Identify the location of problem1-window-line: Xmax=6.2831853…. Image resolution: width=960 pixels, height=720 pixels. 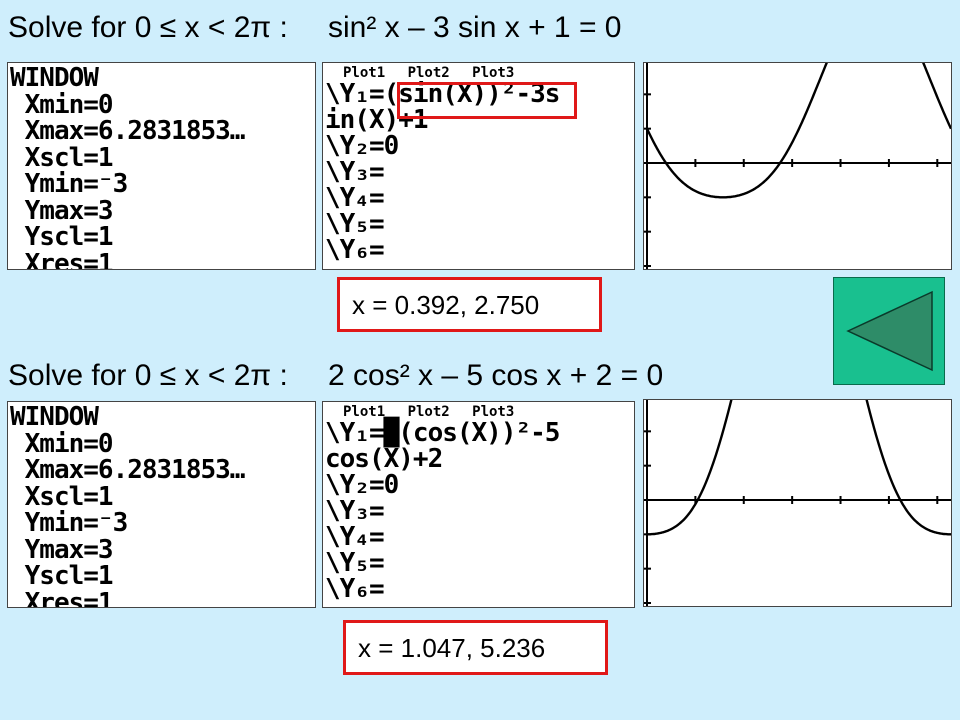
(128, 131).